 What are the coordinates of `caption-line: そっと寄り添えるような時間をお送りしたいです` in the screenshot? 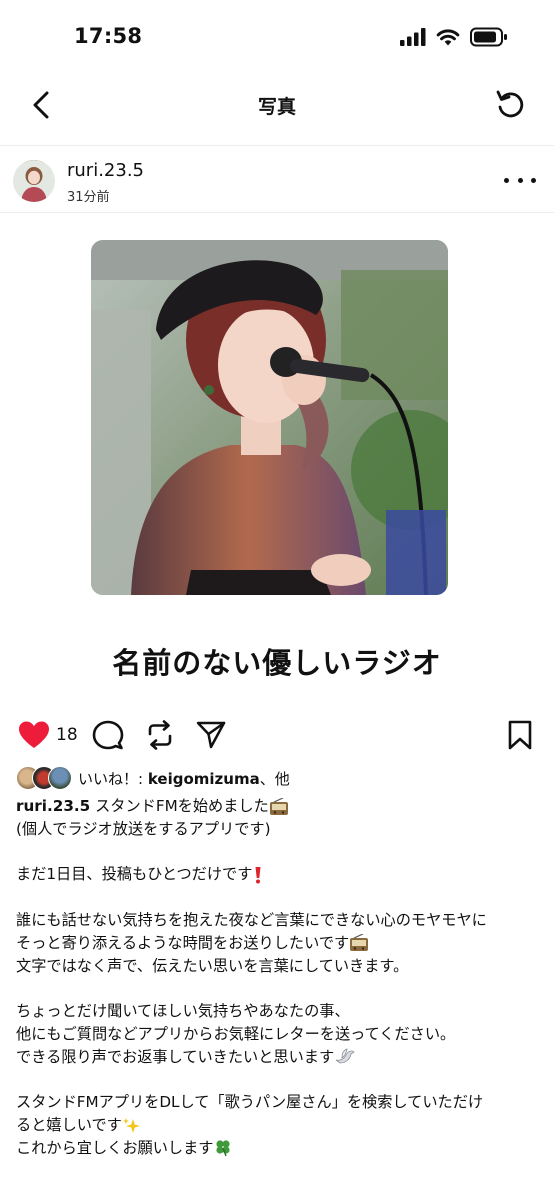 It's located at (183, 942).